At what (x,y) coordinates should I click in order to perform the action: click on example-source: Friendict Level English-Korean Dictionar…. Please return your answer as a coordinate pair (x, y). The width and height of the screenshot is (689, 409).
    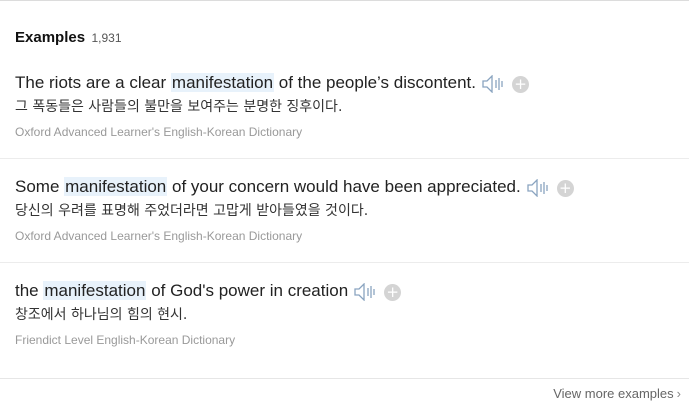
    Looking at the image, I should click on (125, 340).